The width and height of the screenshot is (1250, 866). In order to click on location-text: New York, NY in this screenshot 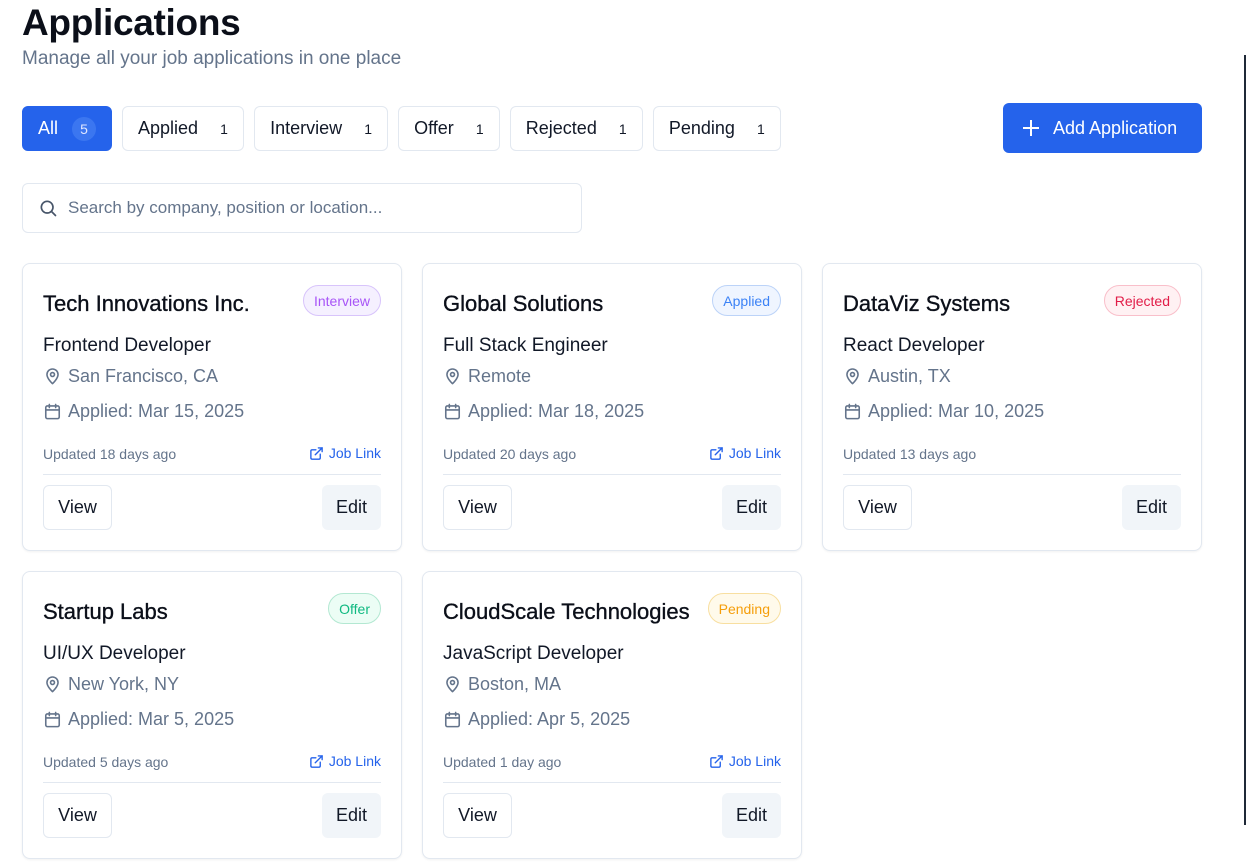, I will do `click(124, 684)`.